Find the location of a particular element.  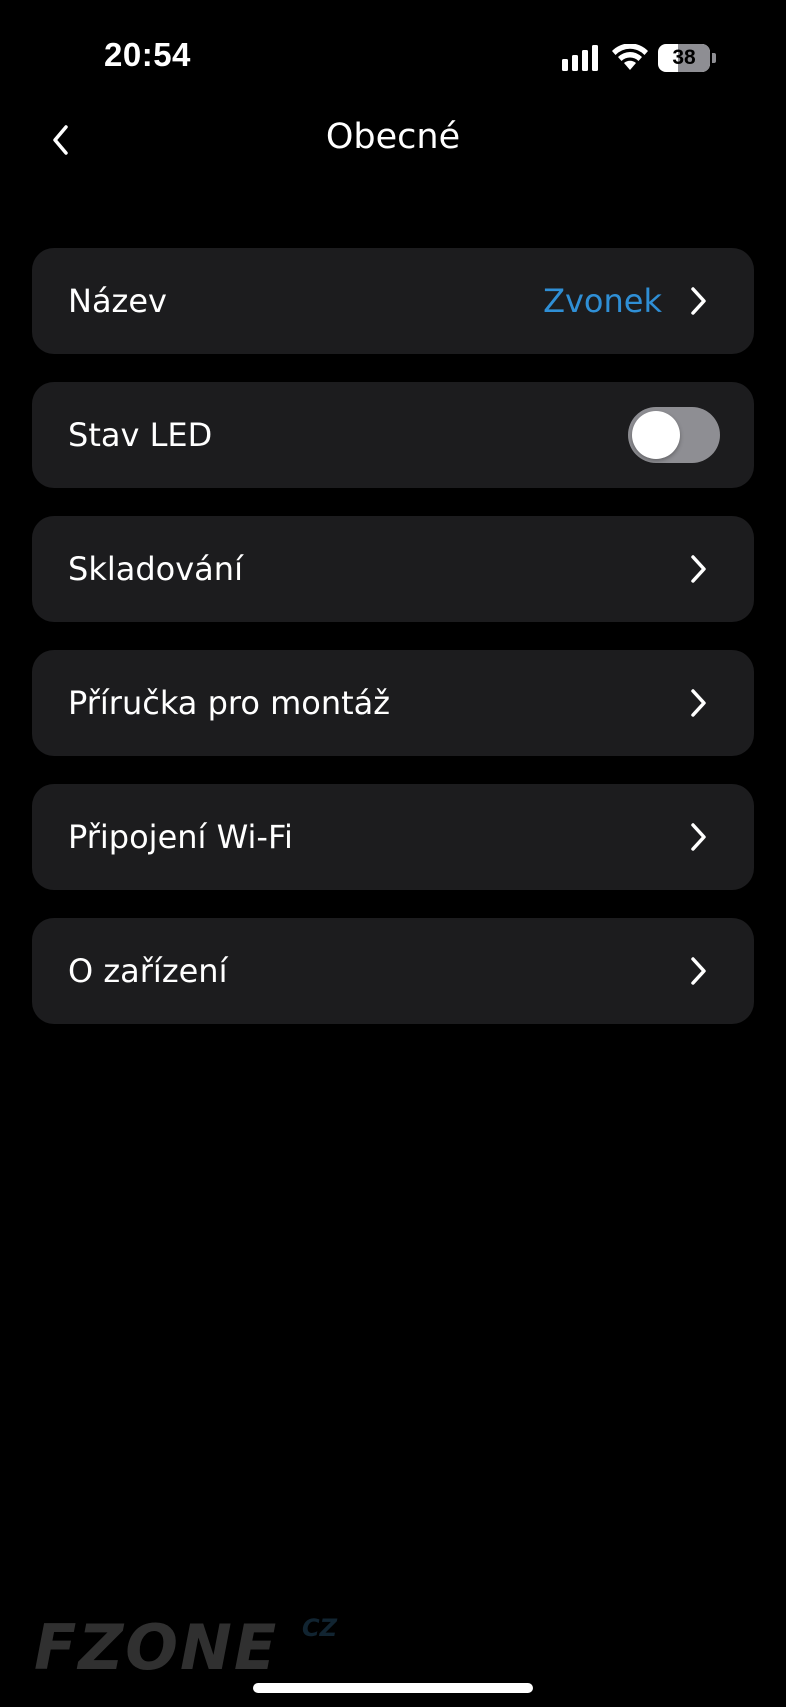

row-label-wifi: Připojení Wi-Fi is located at coordinates (180, 837).